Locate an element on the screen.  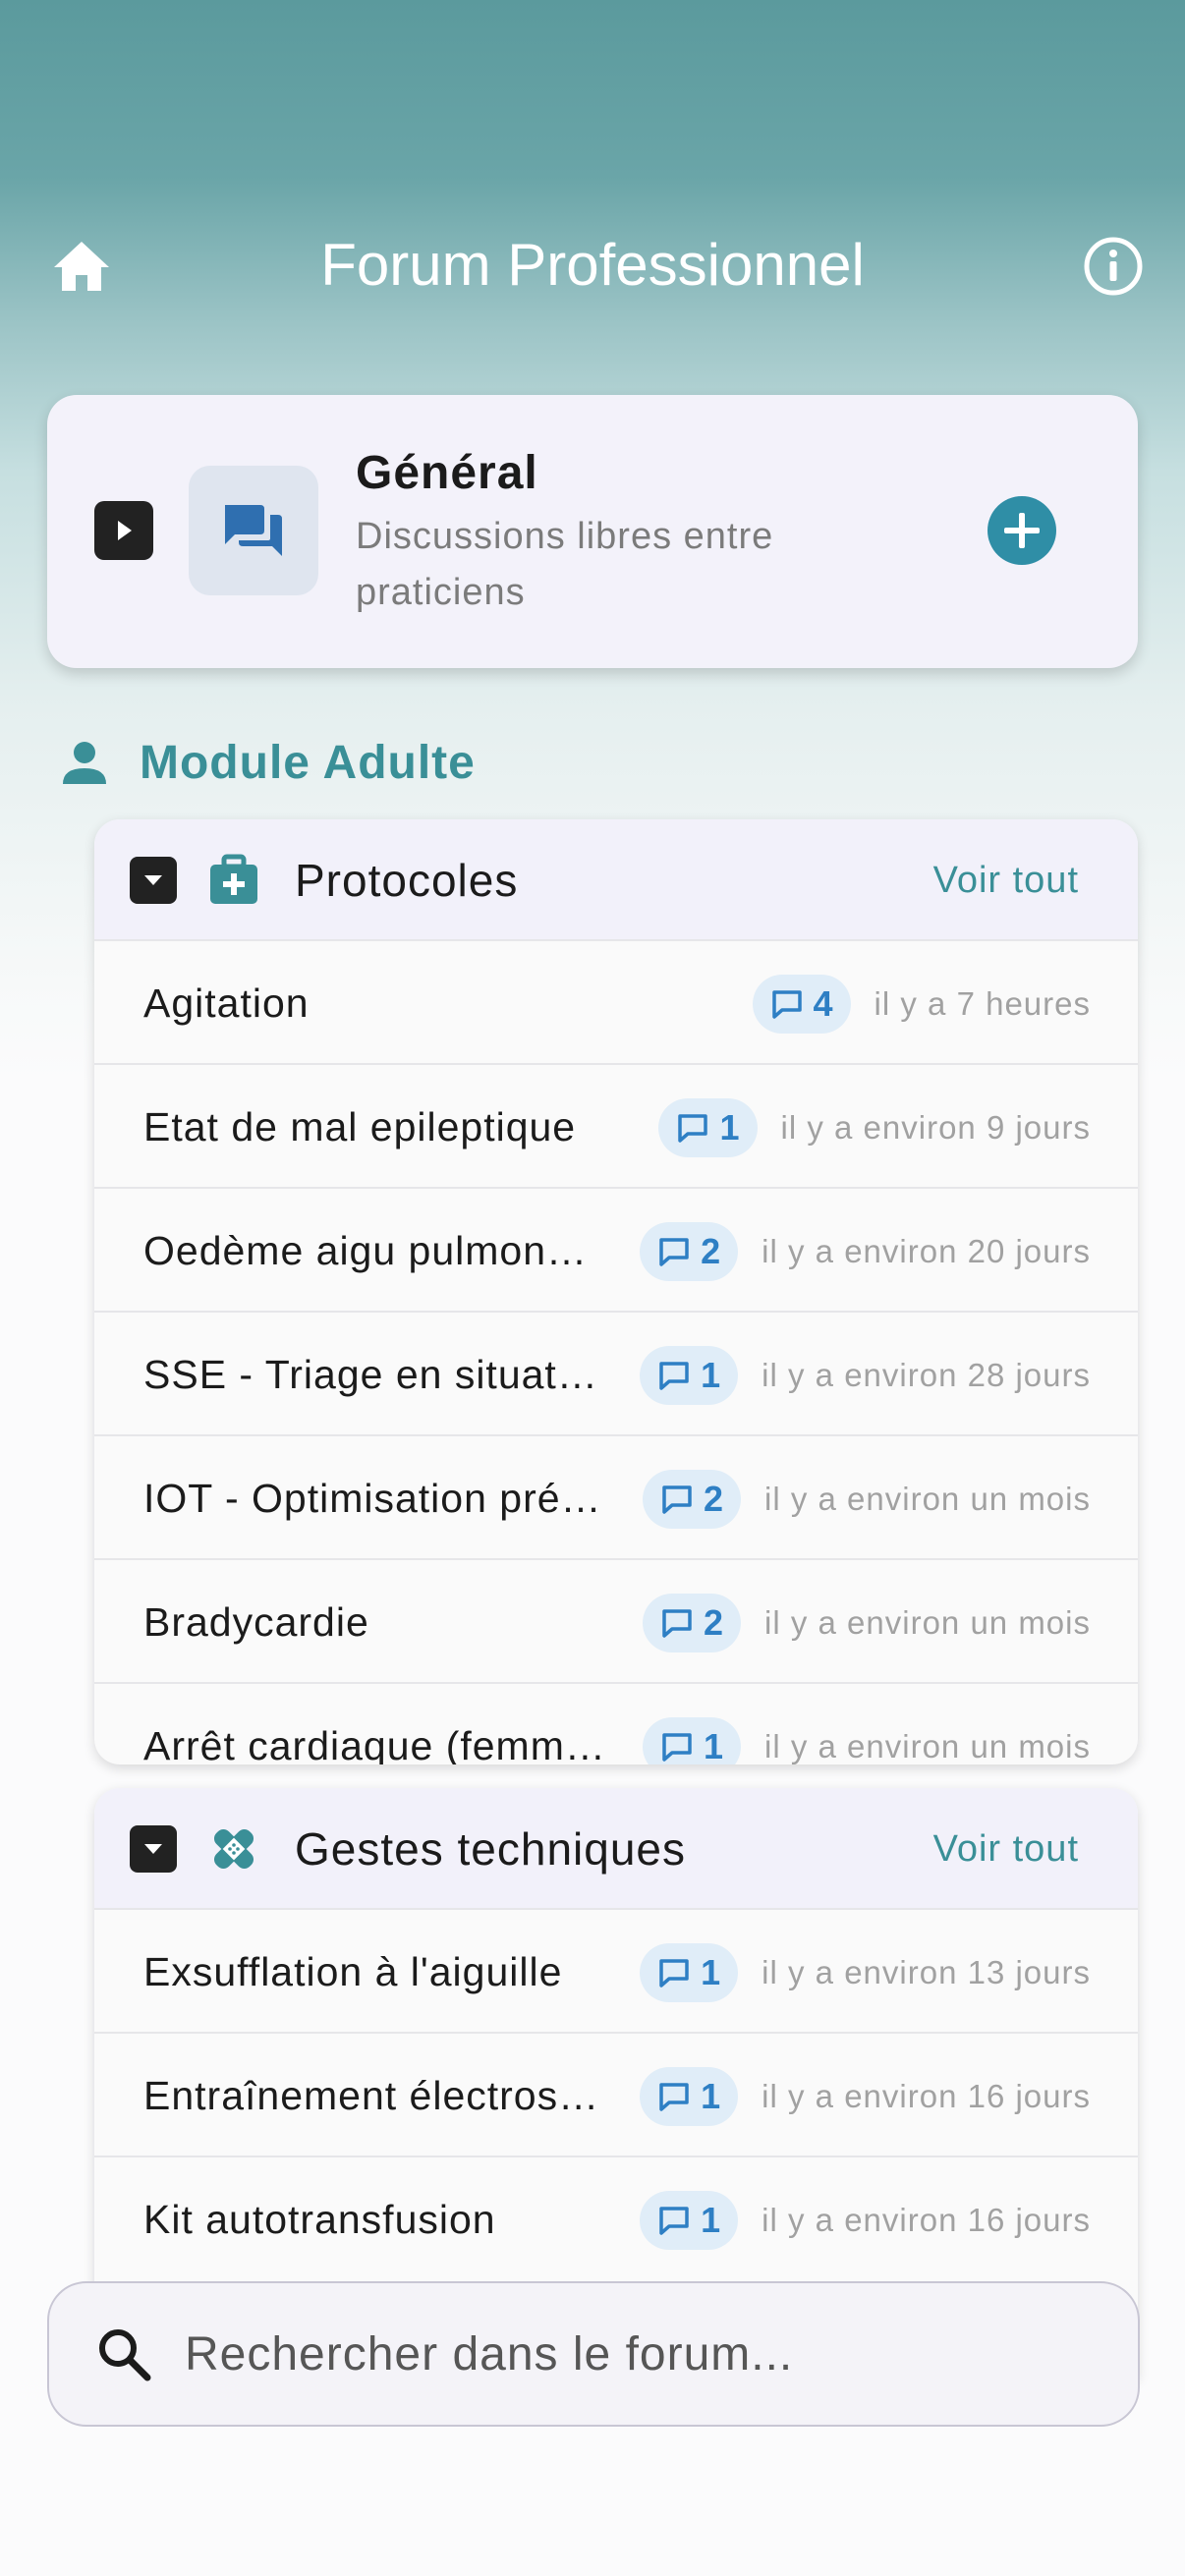
page-title: Forum Professionnel is located at coordinates (592, 265).